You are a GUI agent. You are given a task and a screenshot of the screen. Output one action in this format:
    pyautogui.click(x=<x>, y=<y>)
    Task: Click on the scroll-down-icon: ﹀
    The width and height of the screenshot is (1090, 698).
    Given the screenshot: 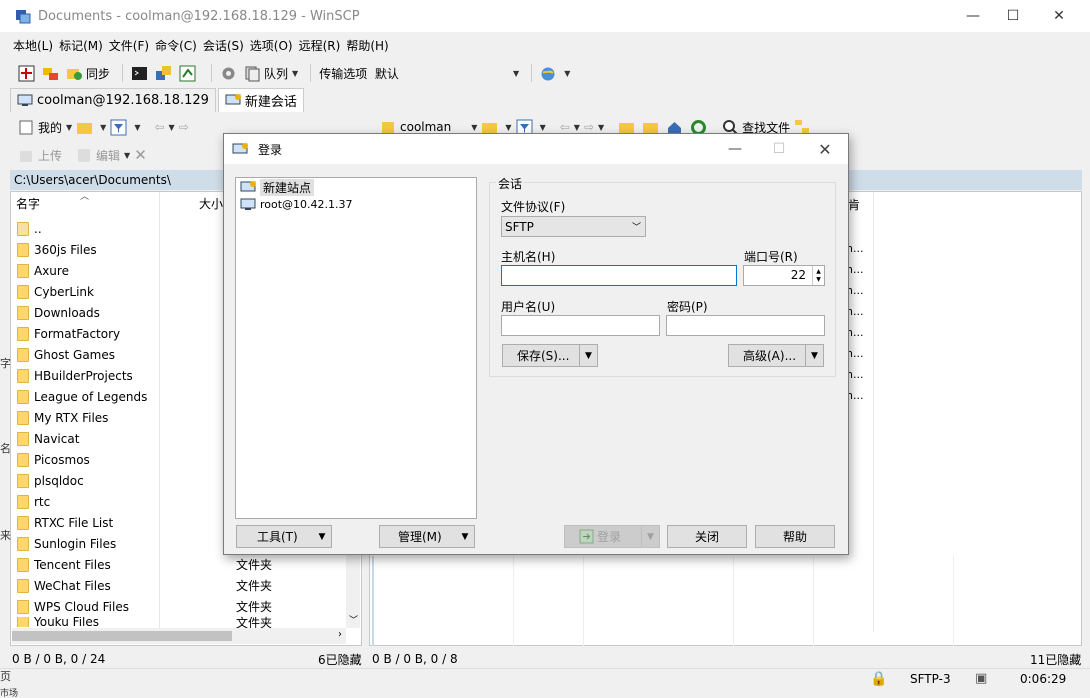 What is the action you would take?
    pyautogui.click(x=354, y=621)
    